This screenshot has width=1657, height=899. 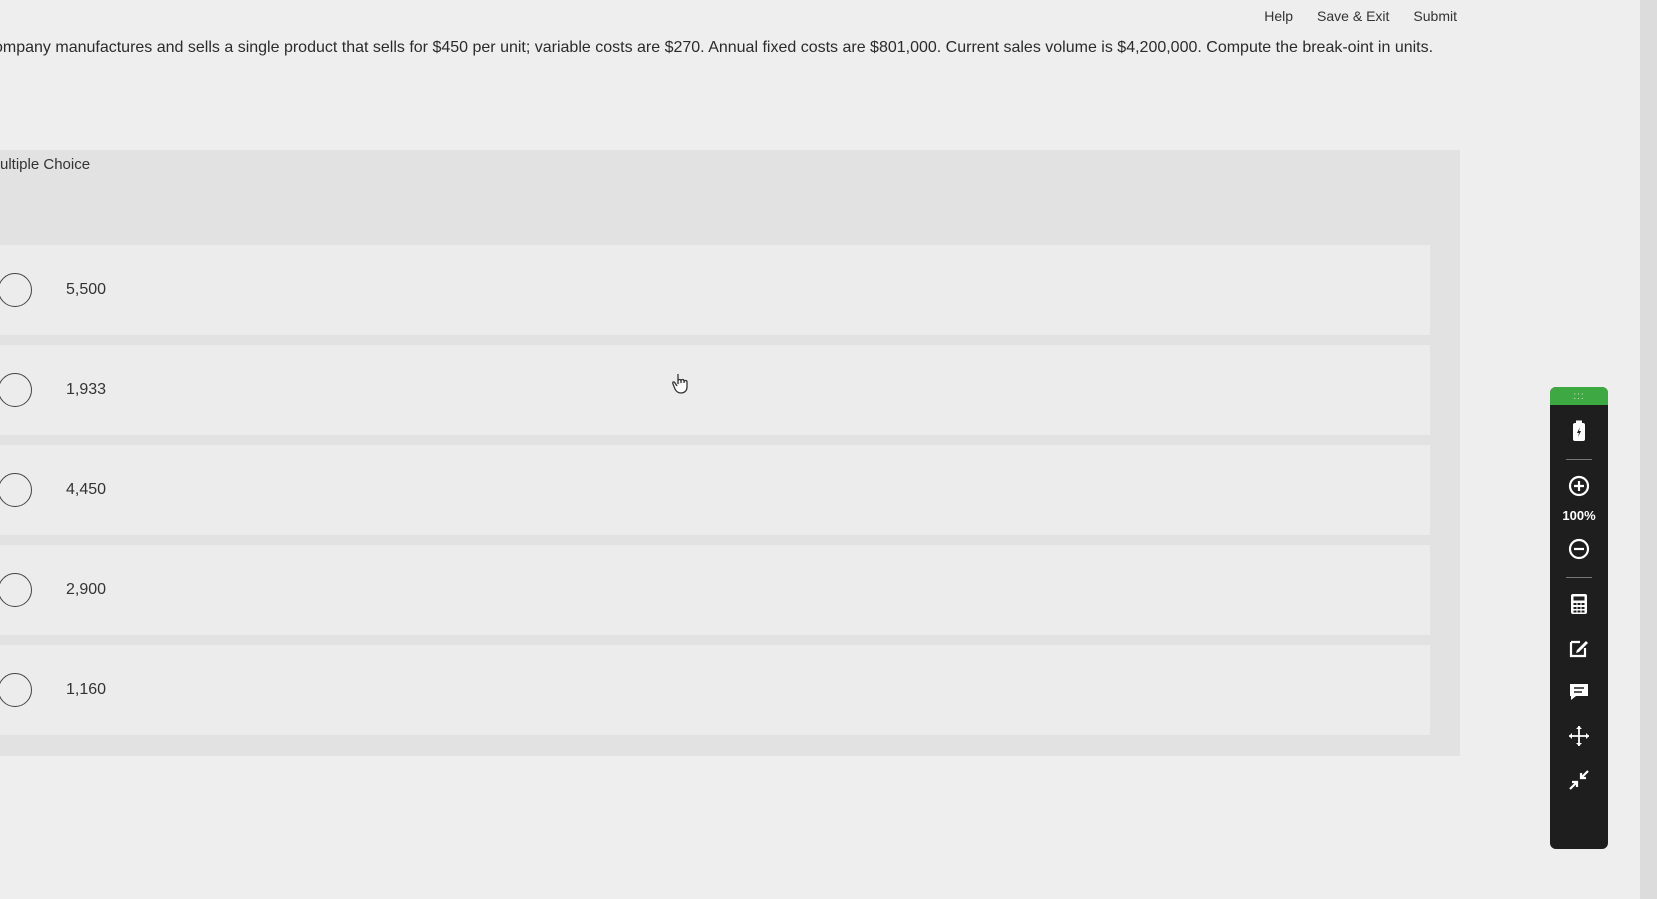 I want to click on scrollbar-track, so click(x=1648, y=449).